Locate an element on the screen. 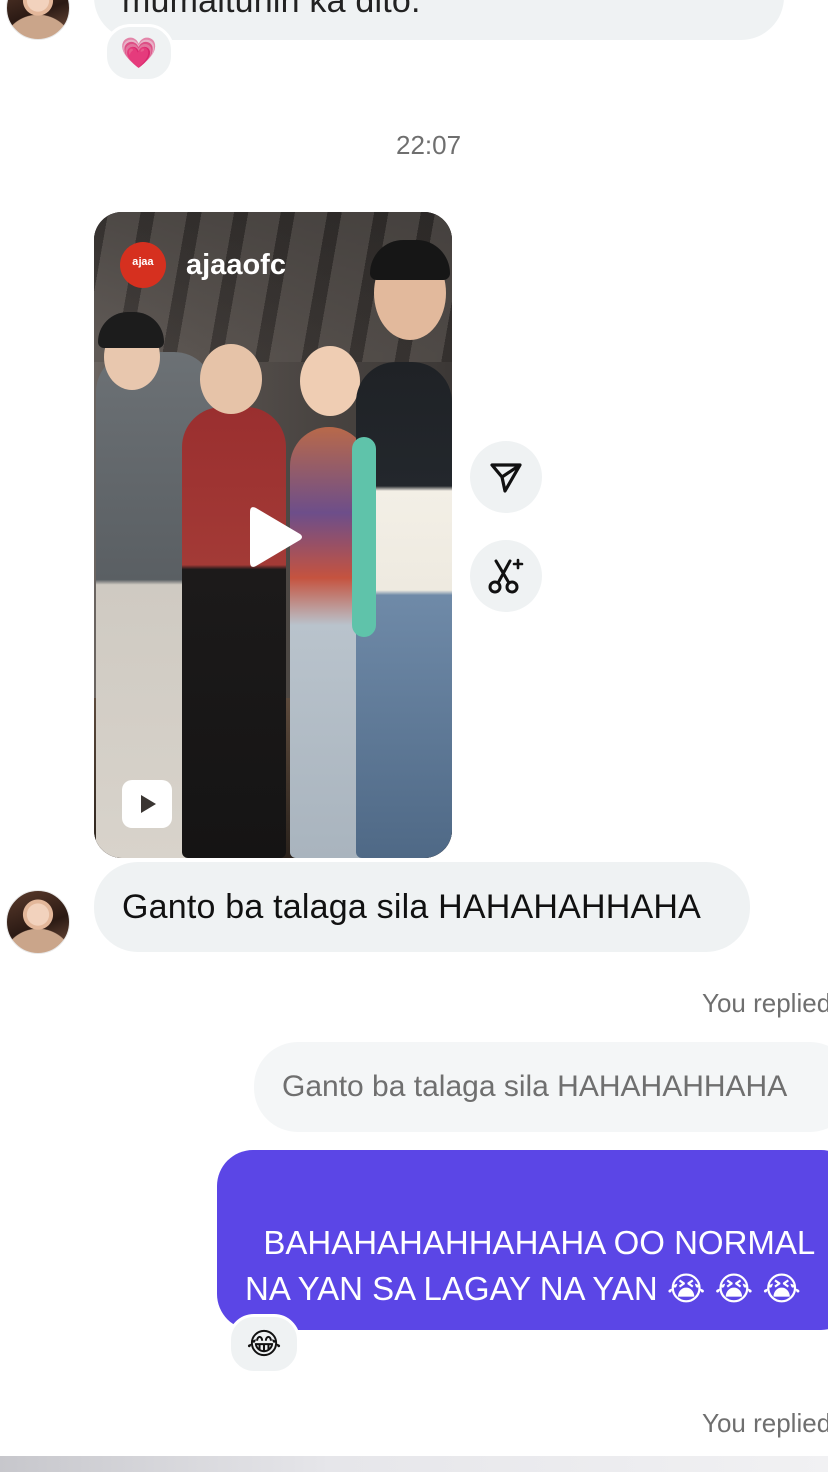 Image resolution: width=828 pixels, height=1472 pixels. message-reaction: 😂 is located at coordinates (264, 1344).